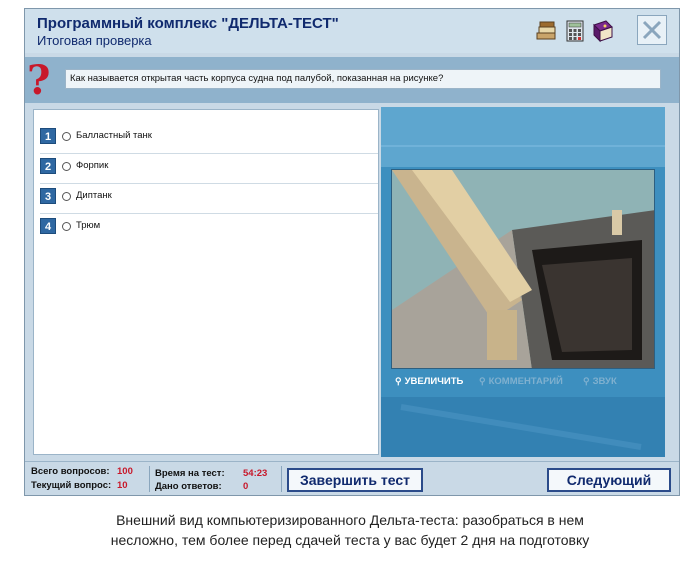 The width and height of the screenshot is (700, 580). Describe the element at coordinates (94, 195) in the screenshot. I see `answer-label: Диптанк` at that location.